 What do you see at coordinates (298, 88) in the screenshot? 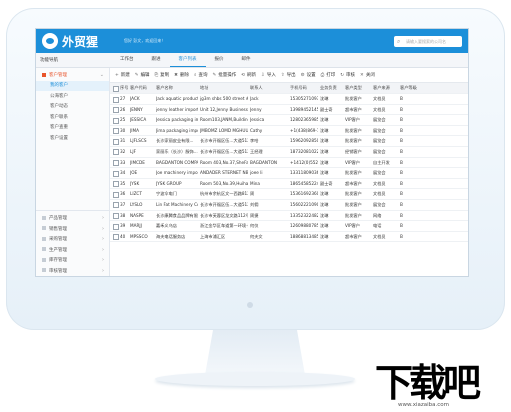
I see `column-header: 手机号码` at bounding box center [298, 88].